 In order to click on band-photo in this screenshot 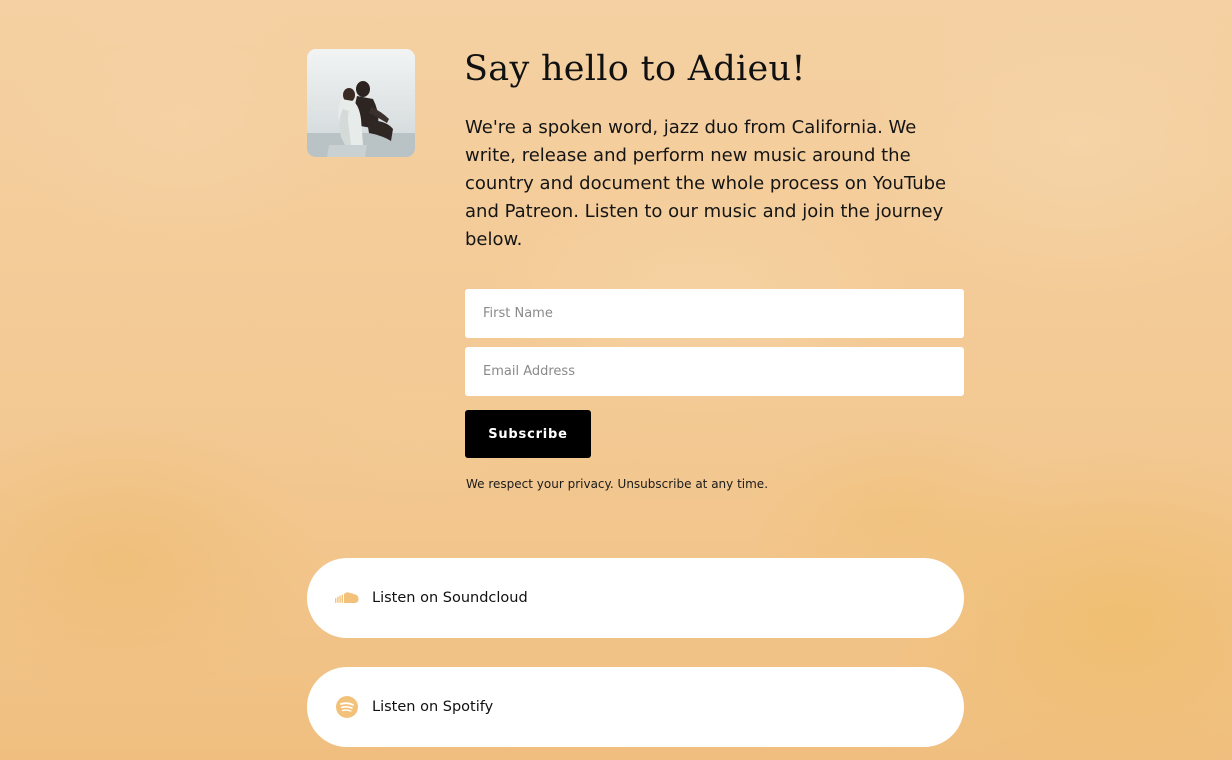, I will do `click(361, 103)`.